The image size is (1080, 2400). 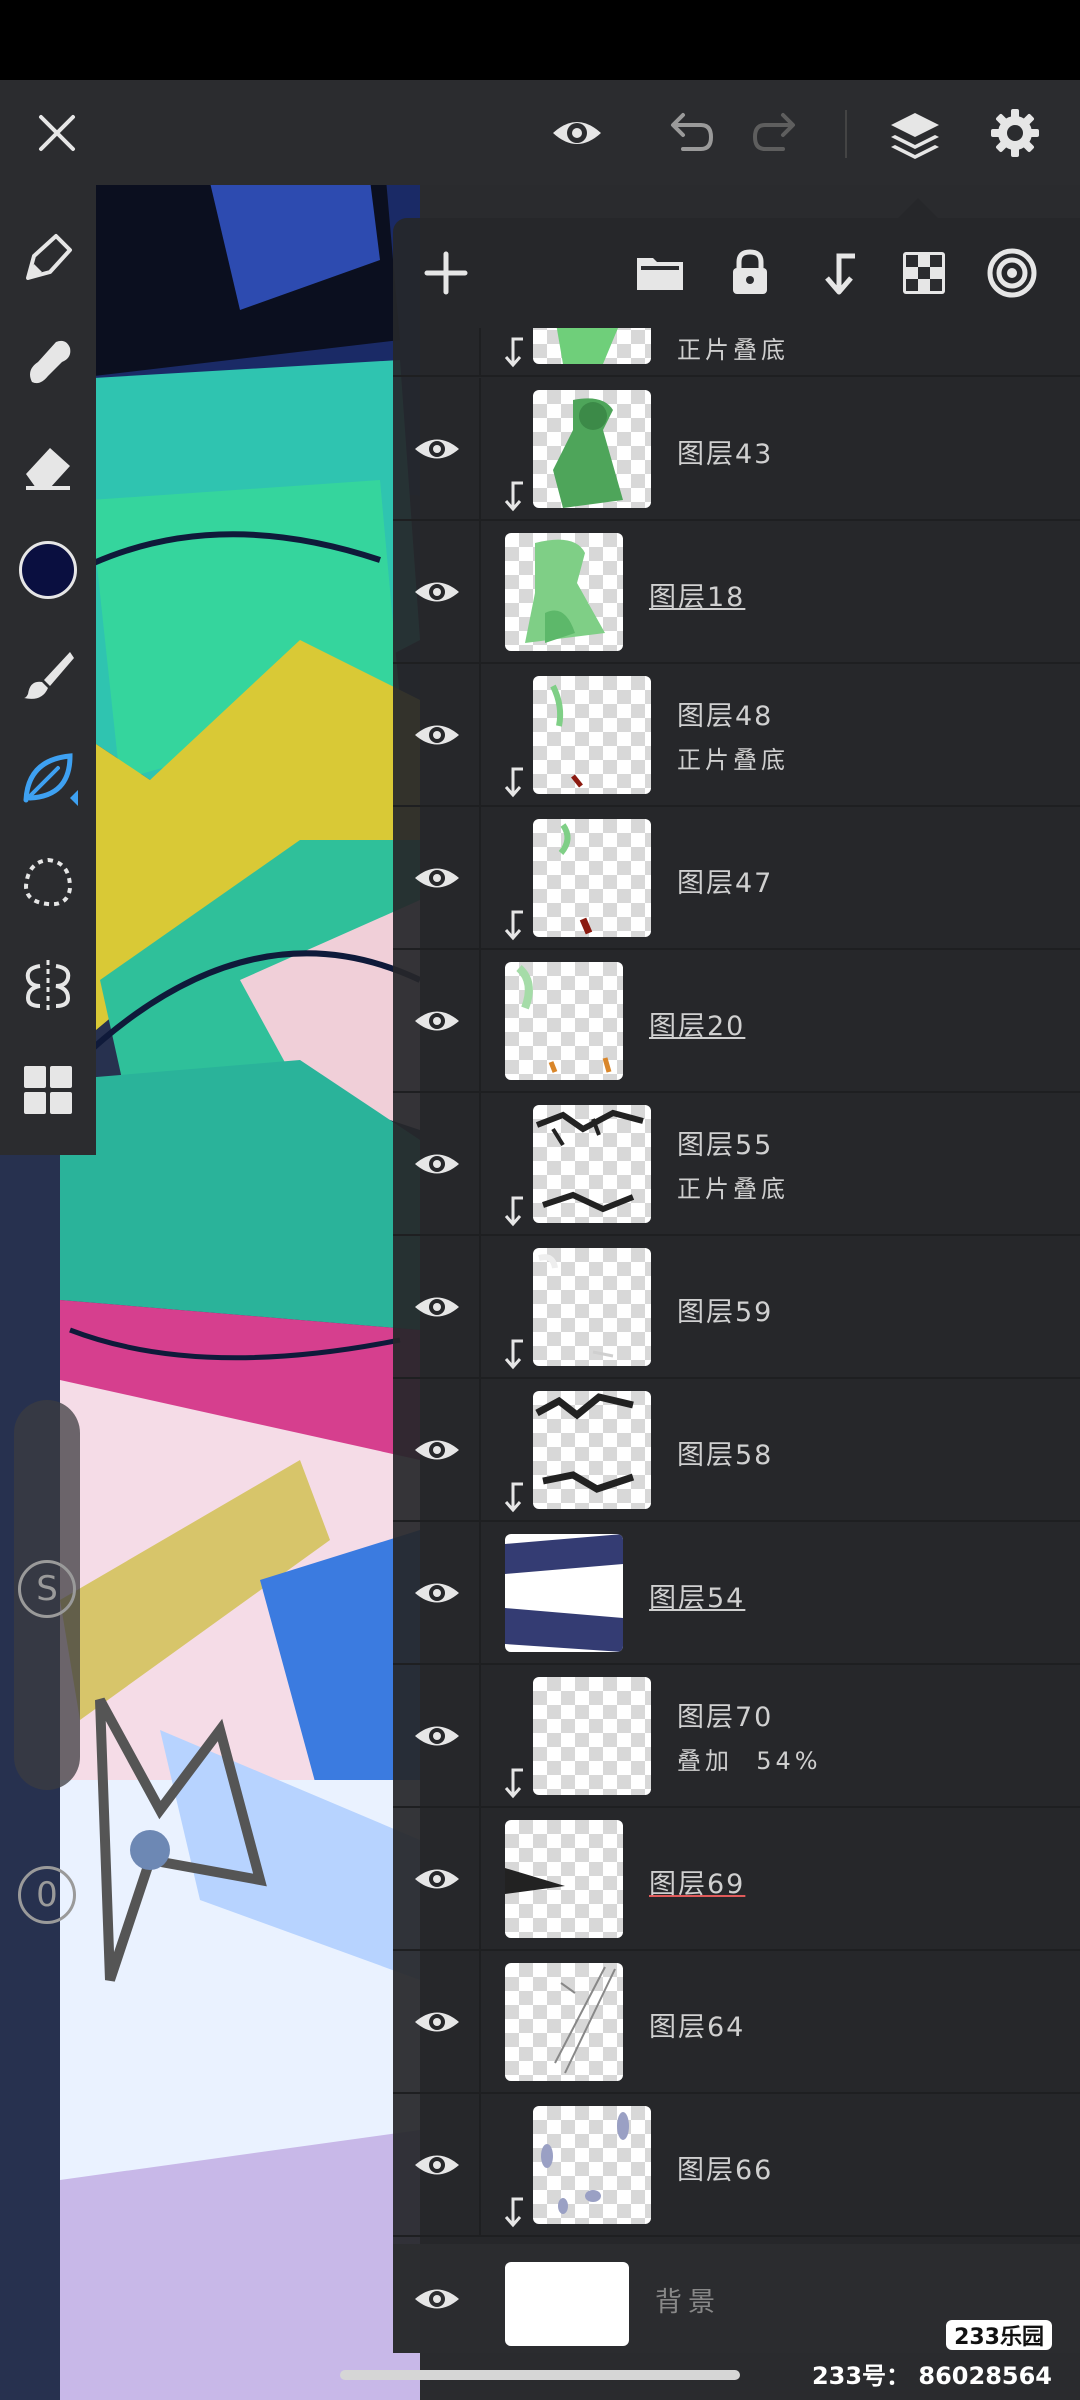 I want to click on grid-icon, so click(x=48, y=1090).